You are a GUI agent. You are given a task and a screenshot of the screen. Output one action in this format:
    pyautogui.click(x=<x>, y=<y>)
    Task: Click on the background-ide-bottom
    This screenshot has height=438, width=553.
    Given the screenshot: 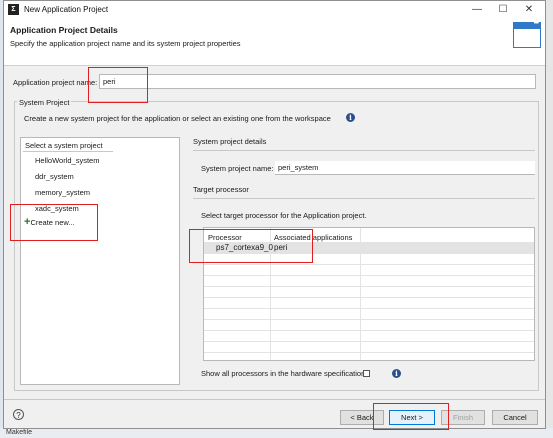 What is the action you would take?
    pyautogui.click(x=276, y=433)
    